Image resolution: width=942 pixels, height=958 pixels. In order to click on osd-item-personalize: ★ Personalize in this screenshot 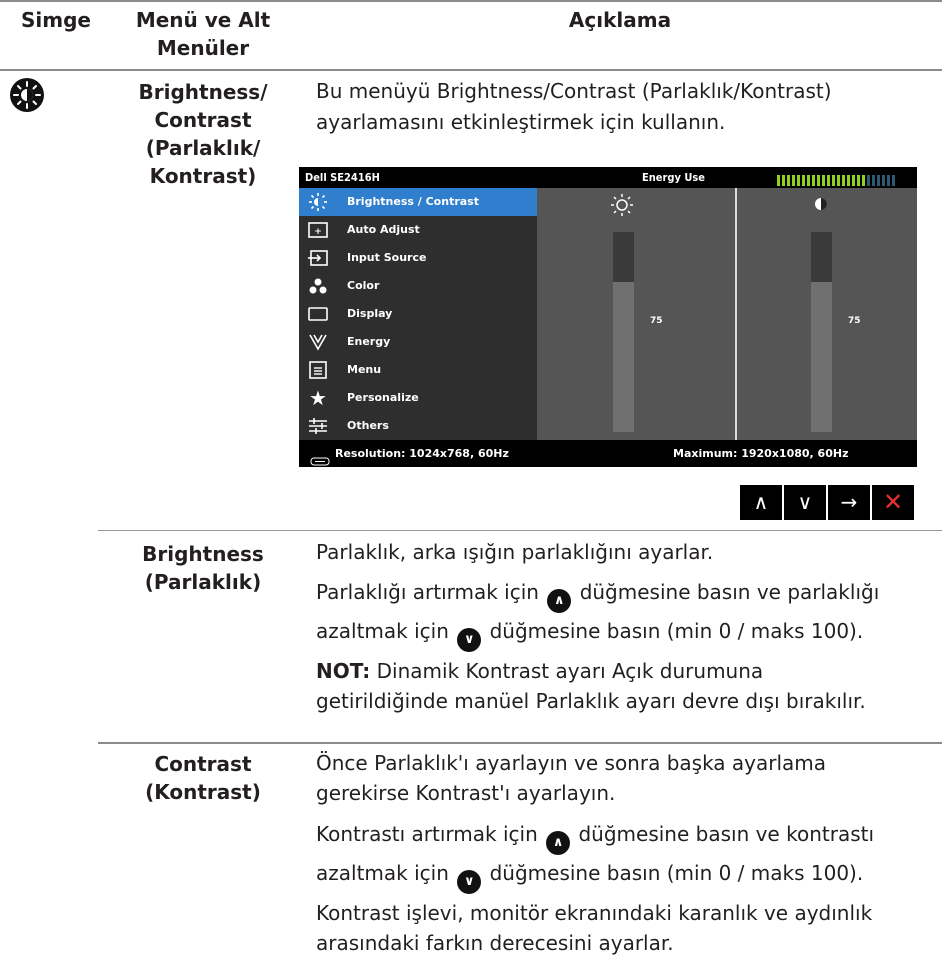, I will do `click(418, 398)`.